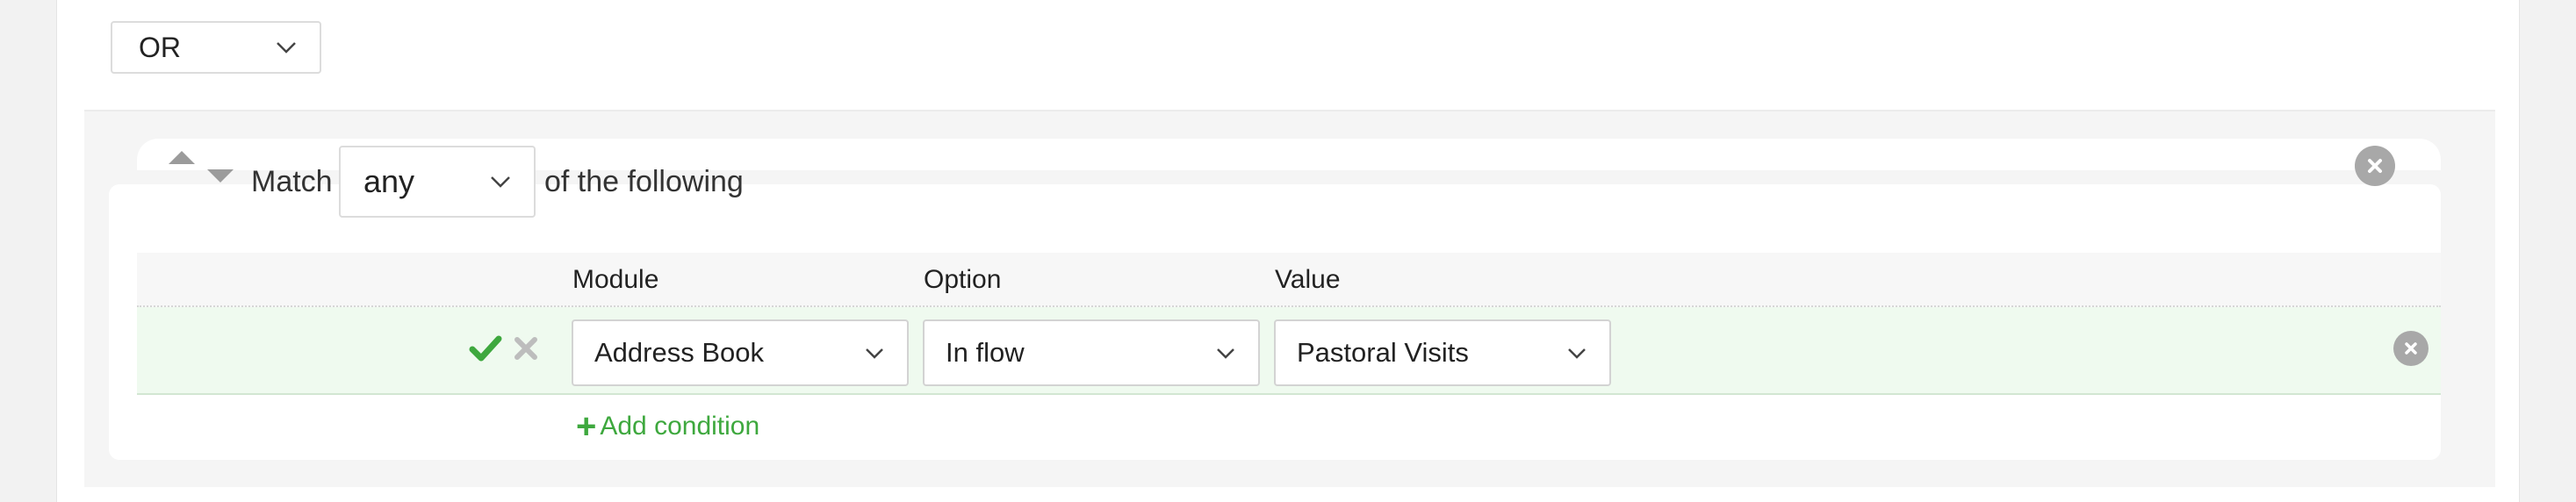 The image size is (2576, 502). I want to click on column-header-value: Value, so click(1308, 280).